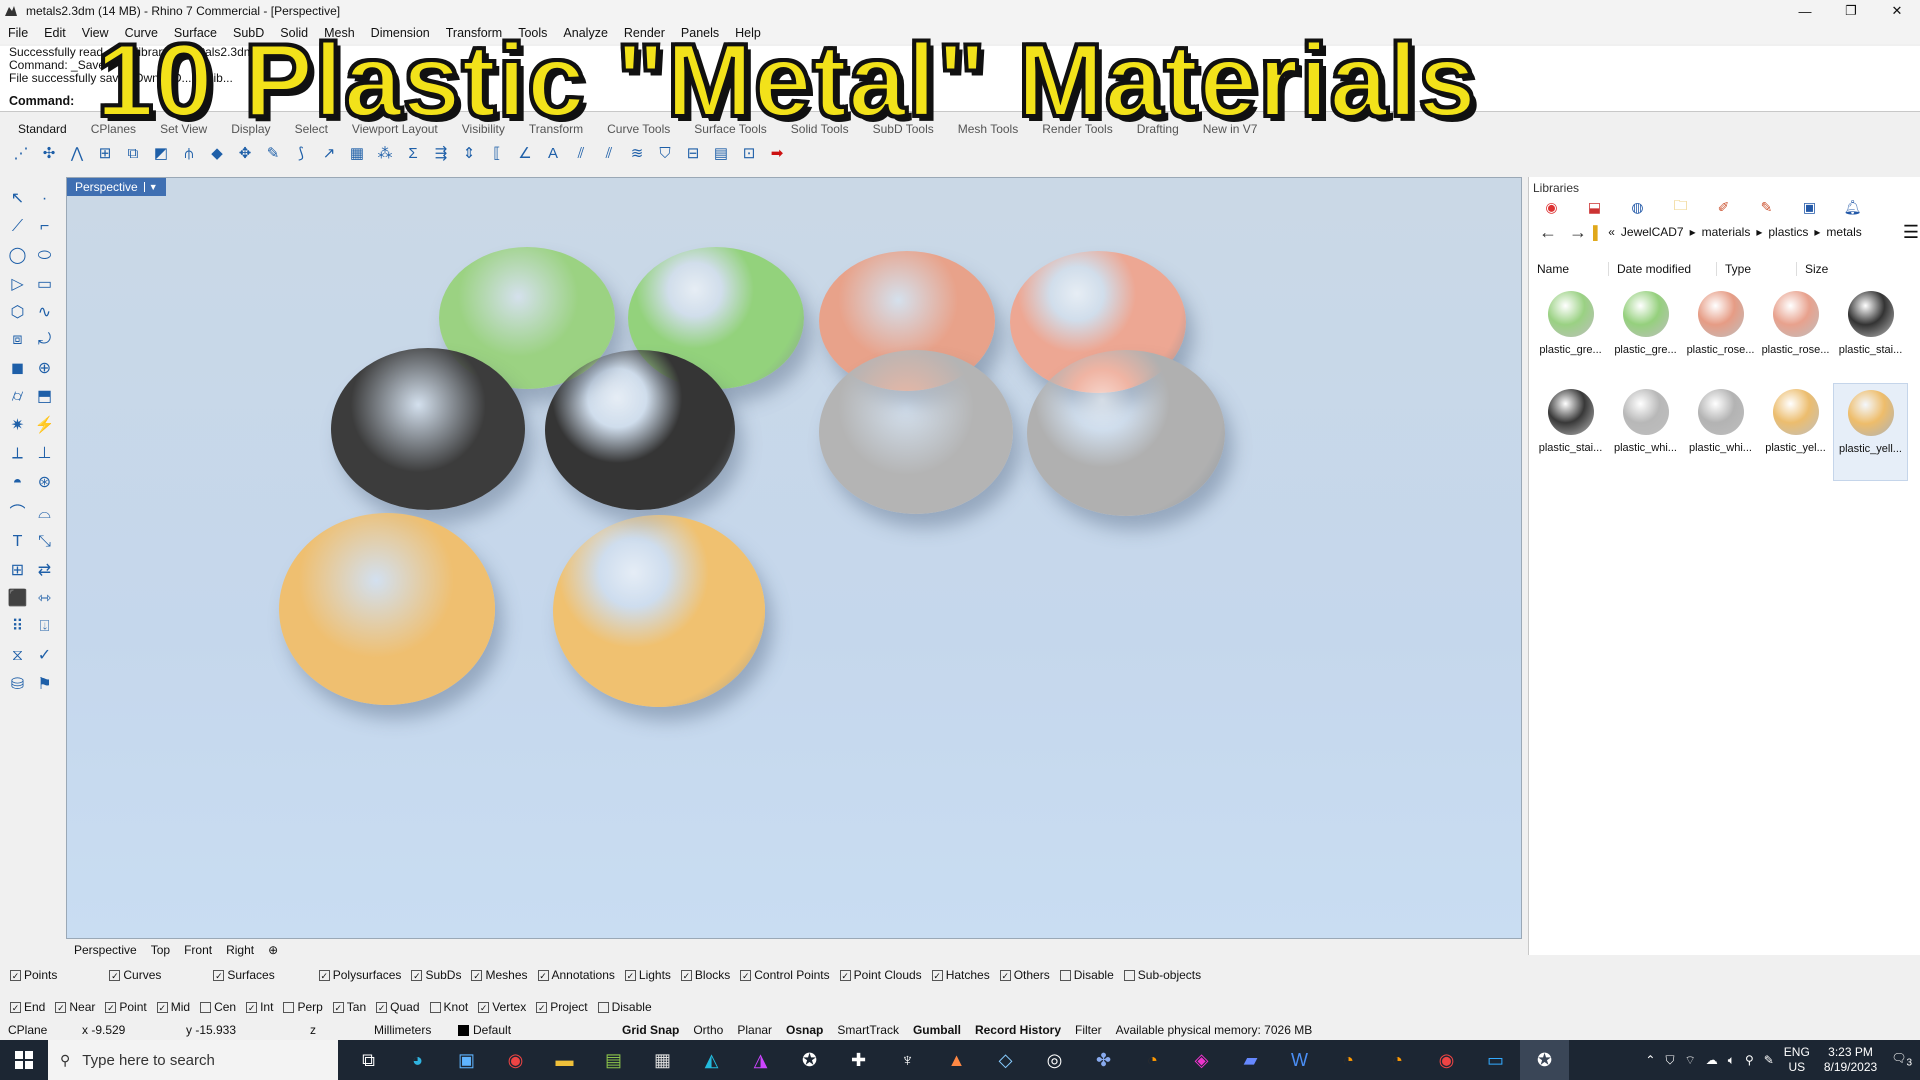  What do you see at coordinates (1901, 1059) in the screenshot?
I see `notification-icon: 🗨︎3` at bounding box center [1901, 1059].